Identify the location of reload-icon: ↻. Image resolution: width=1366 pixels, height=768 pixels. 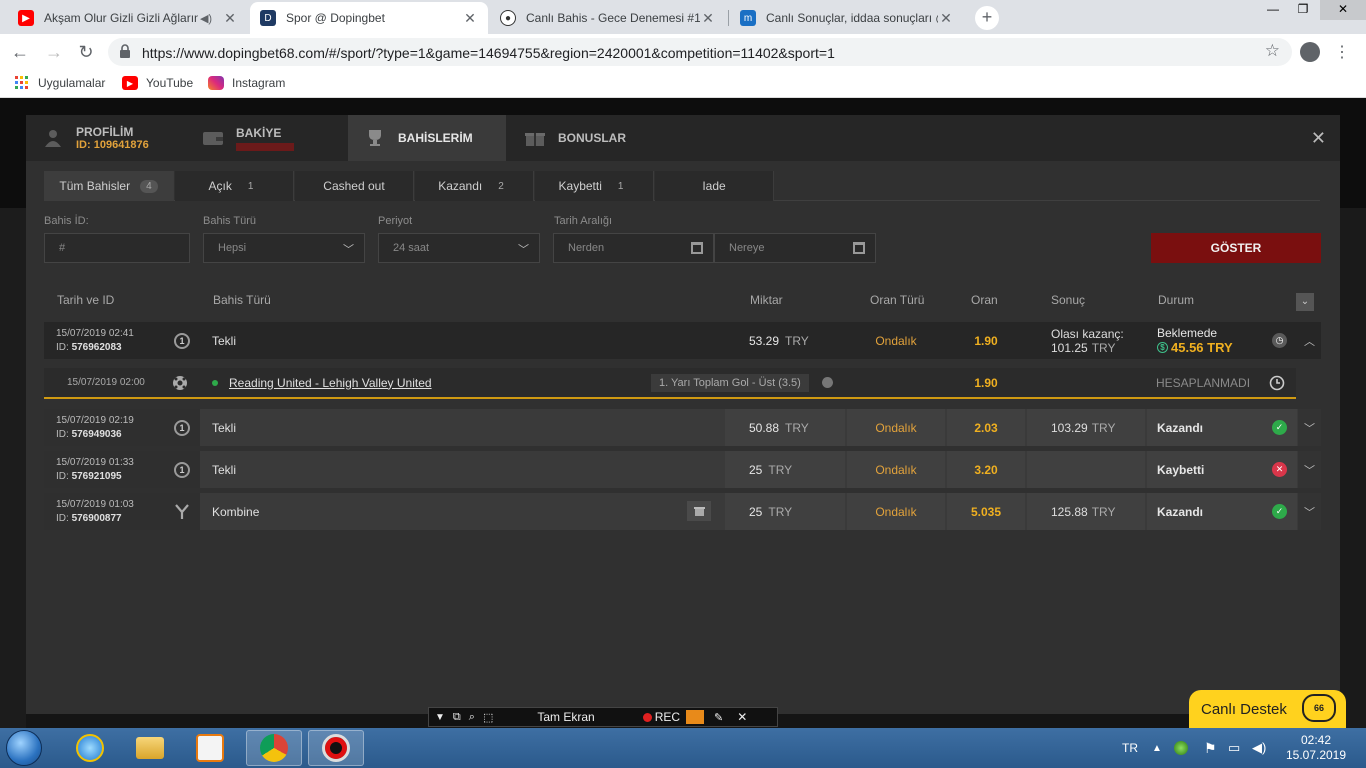
(86, 52).